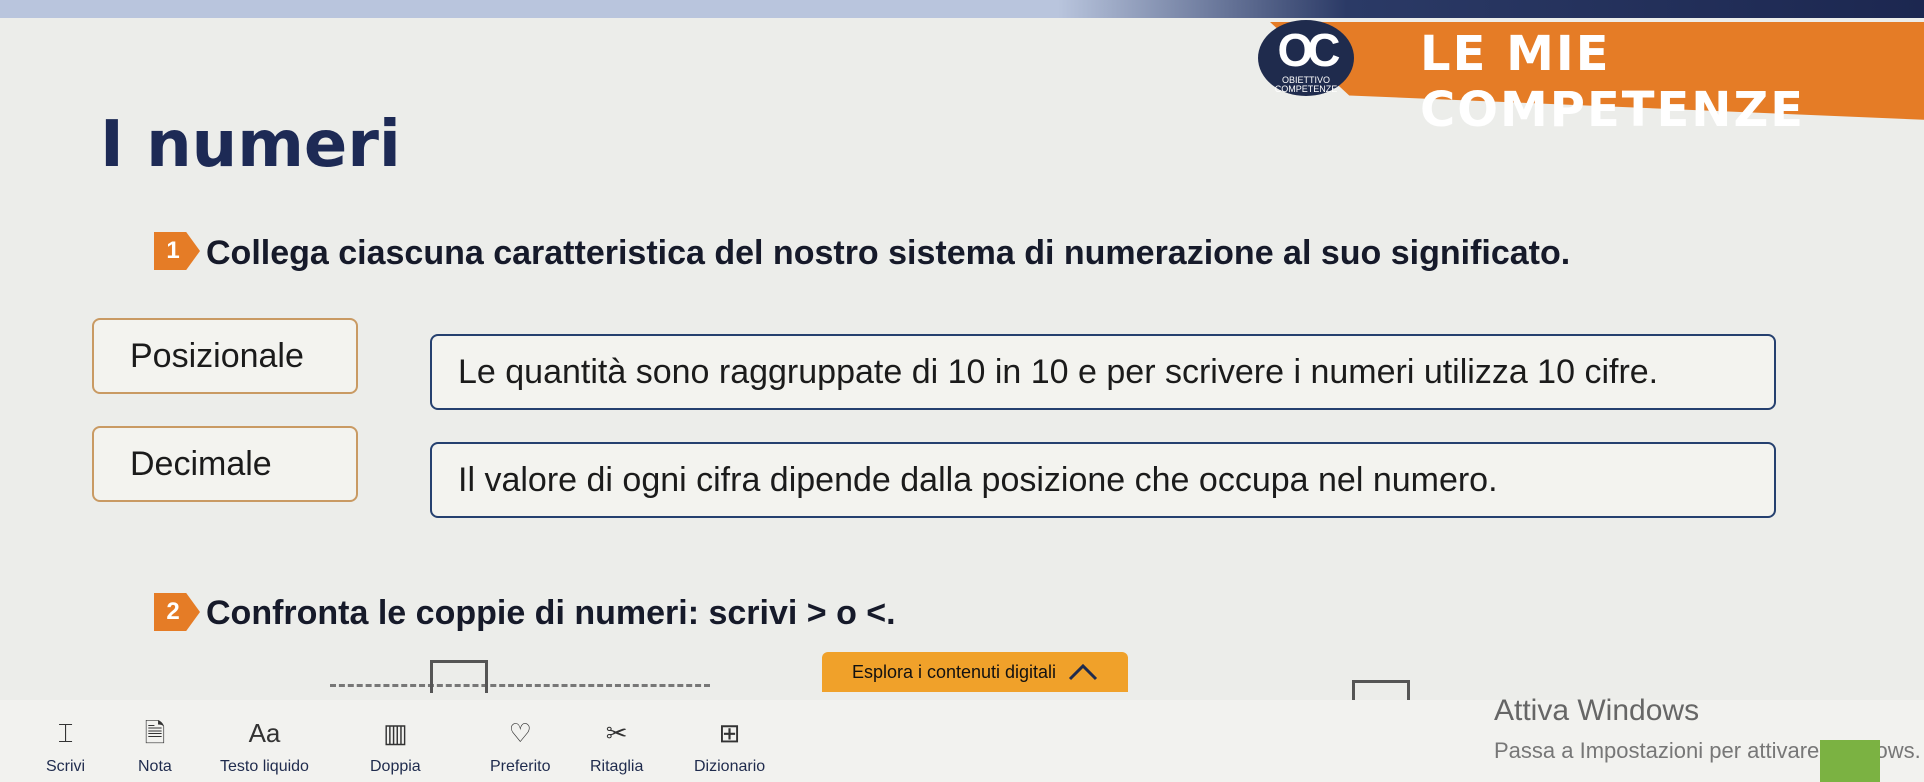 The image size is (1924, 782). Describe the element at coordinates (962, 9) in the screenshot. I see `top-bar` at that location.